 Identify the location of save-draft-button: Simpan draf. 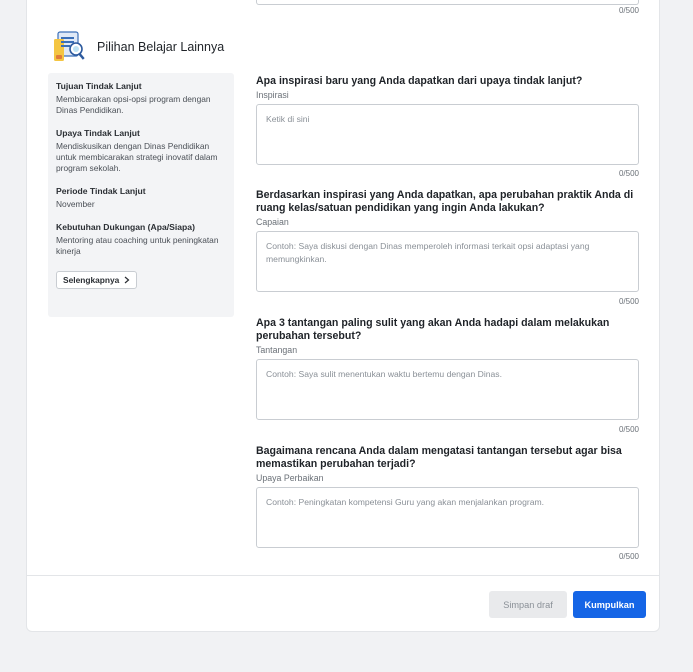
(528, 604).